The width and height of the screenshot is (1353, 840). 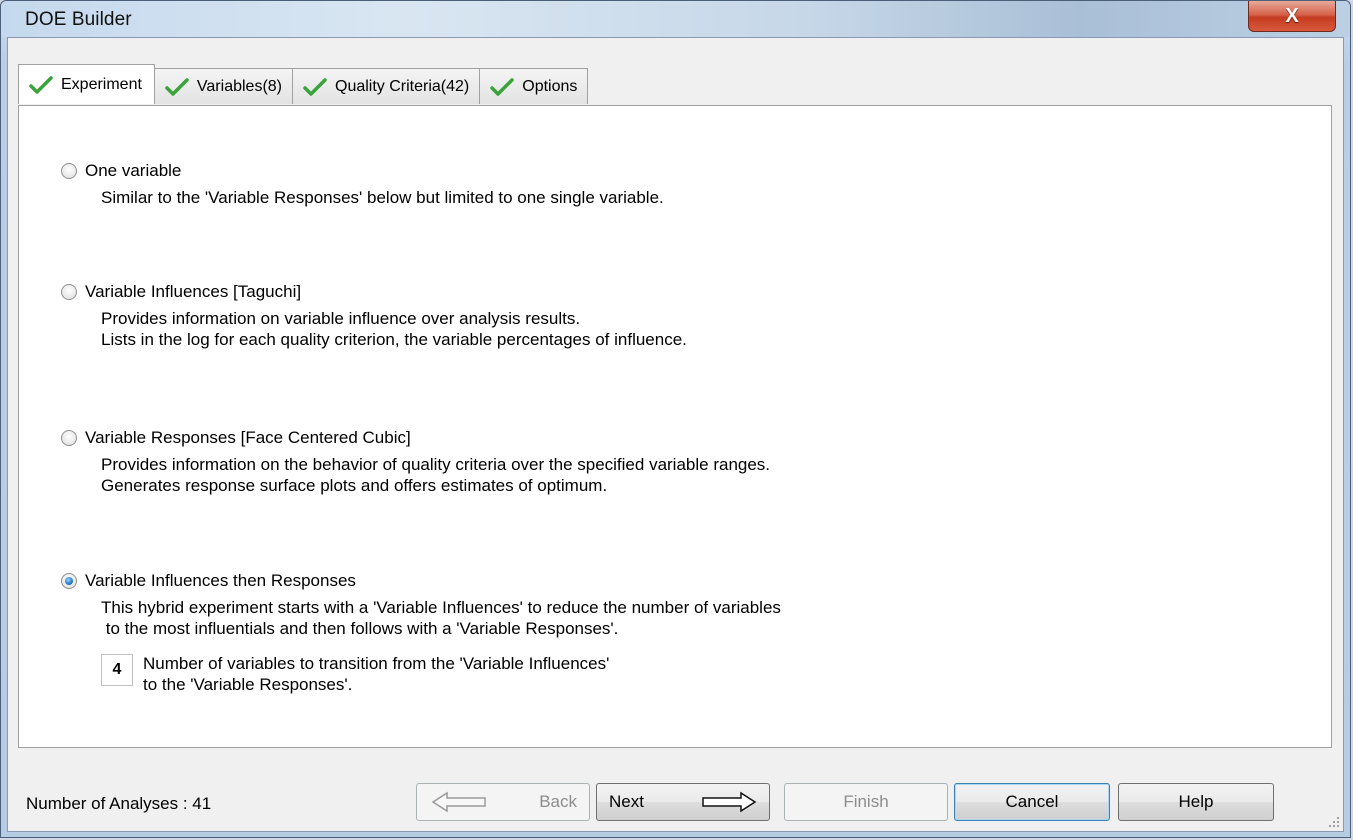 I want to click on transition-count-input: 4, so click(x=117, y=670).